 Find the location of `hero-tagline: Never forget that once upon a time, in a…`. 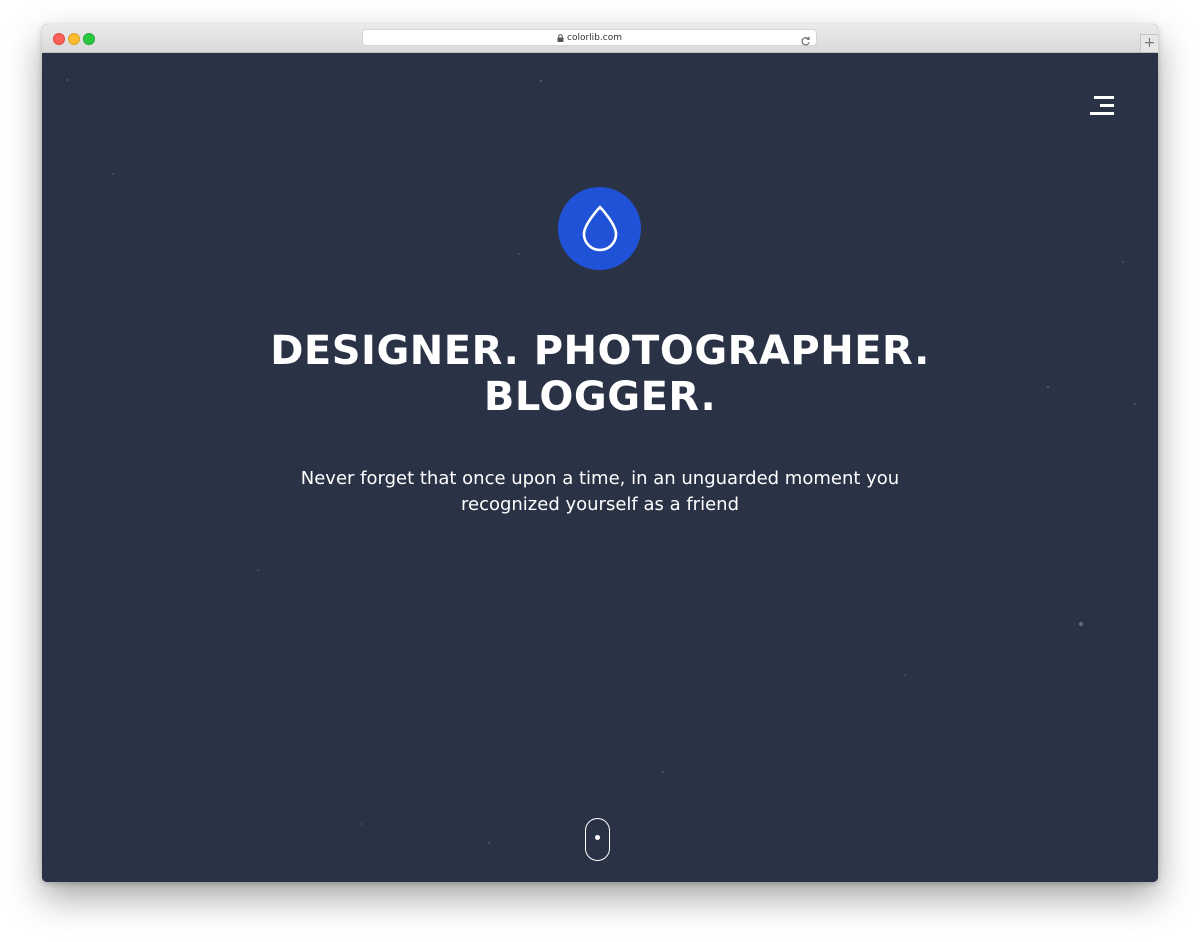

hero-tagline: Never forget that once upon a time, in a… is located at coordinates (600, 492).